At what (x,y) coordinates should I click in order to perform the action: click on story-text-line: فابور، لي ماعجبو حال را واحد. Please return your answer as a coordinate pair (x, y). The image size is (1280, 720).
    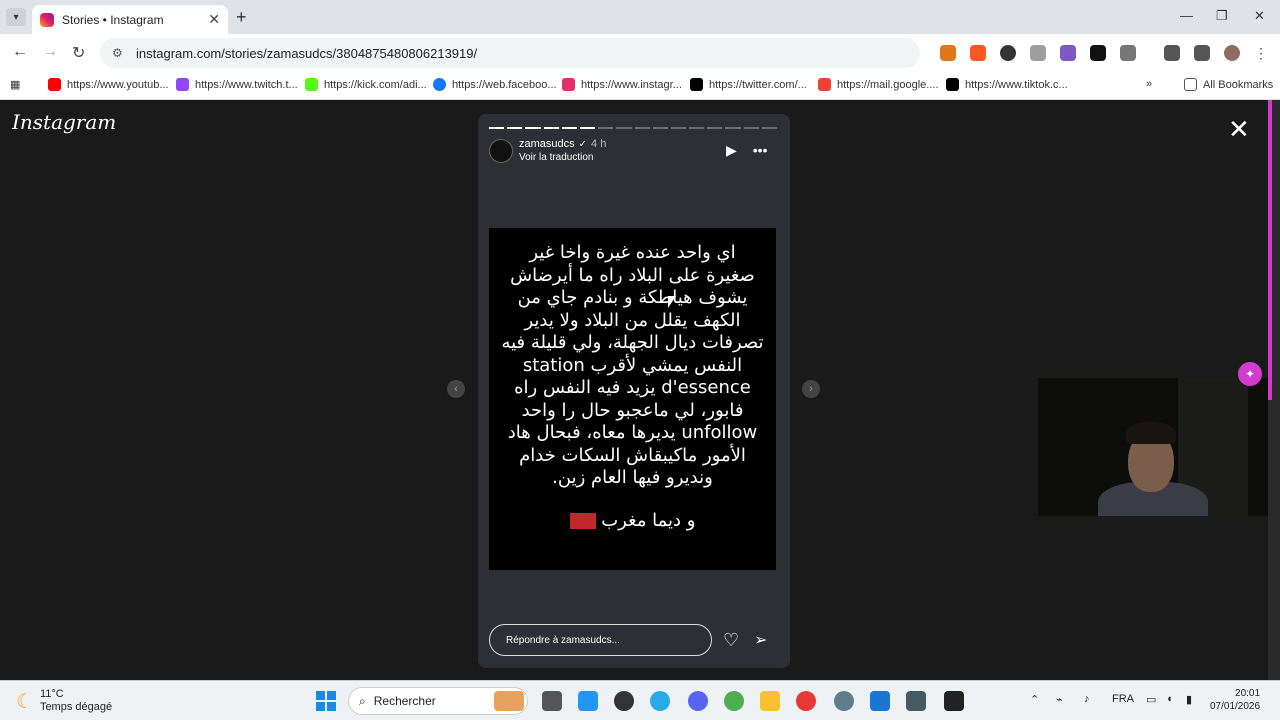
    Looking at the image, I should click on (632, 410).